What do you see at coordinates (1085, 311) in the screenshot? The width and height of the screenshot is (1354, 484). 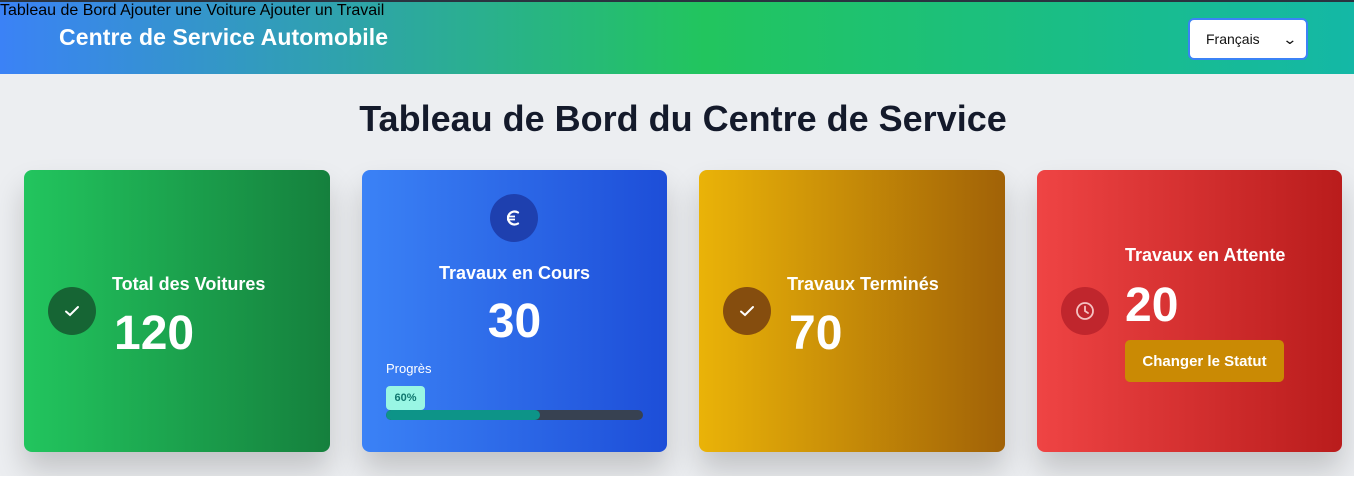 I see `clock-icon` at bounding box center [1085, 311].